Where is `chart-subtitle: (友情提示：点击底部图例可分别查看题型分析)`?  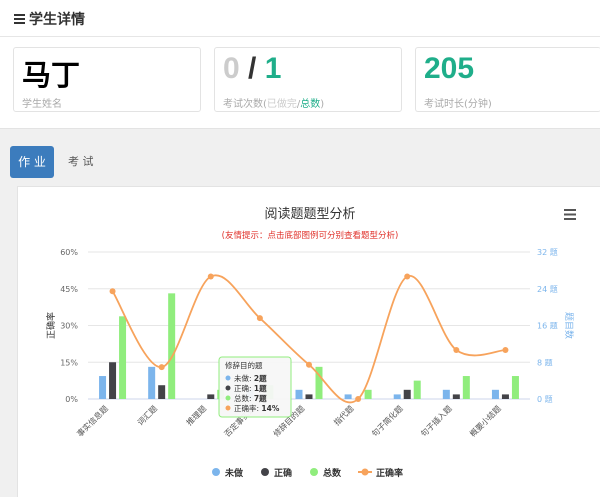 chart-subtitle: (友情提示：点击底部图例可分别查看题型分析) is located at coordinates (310, 235).